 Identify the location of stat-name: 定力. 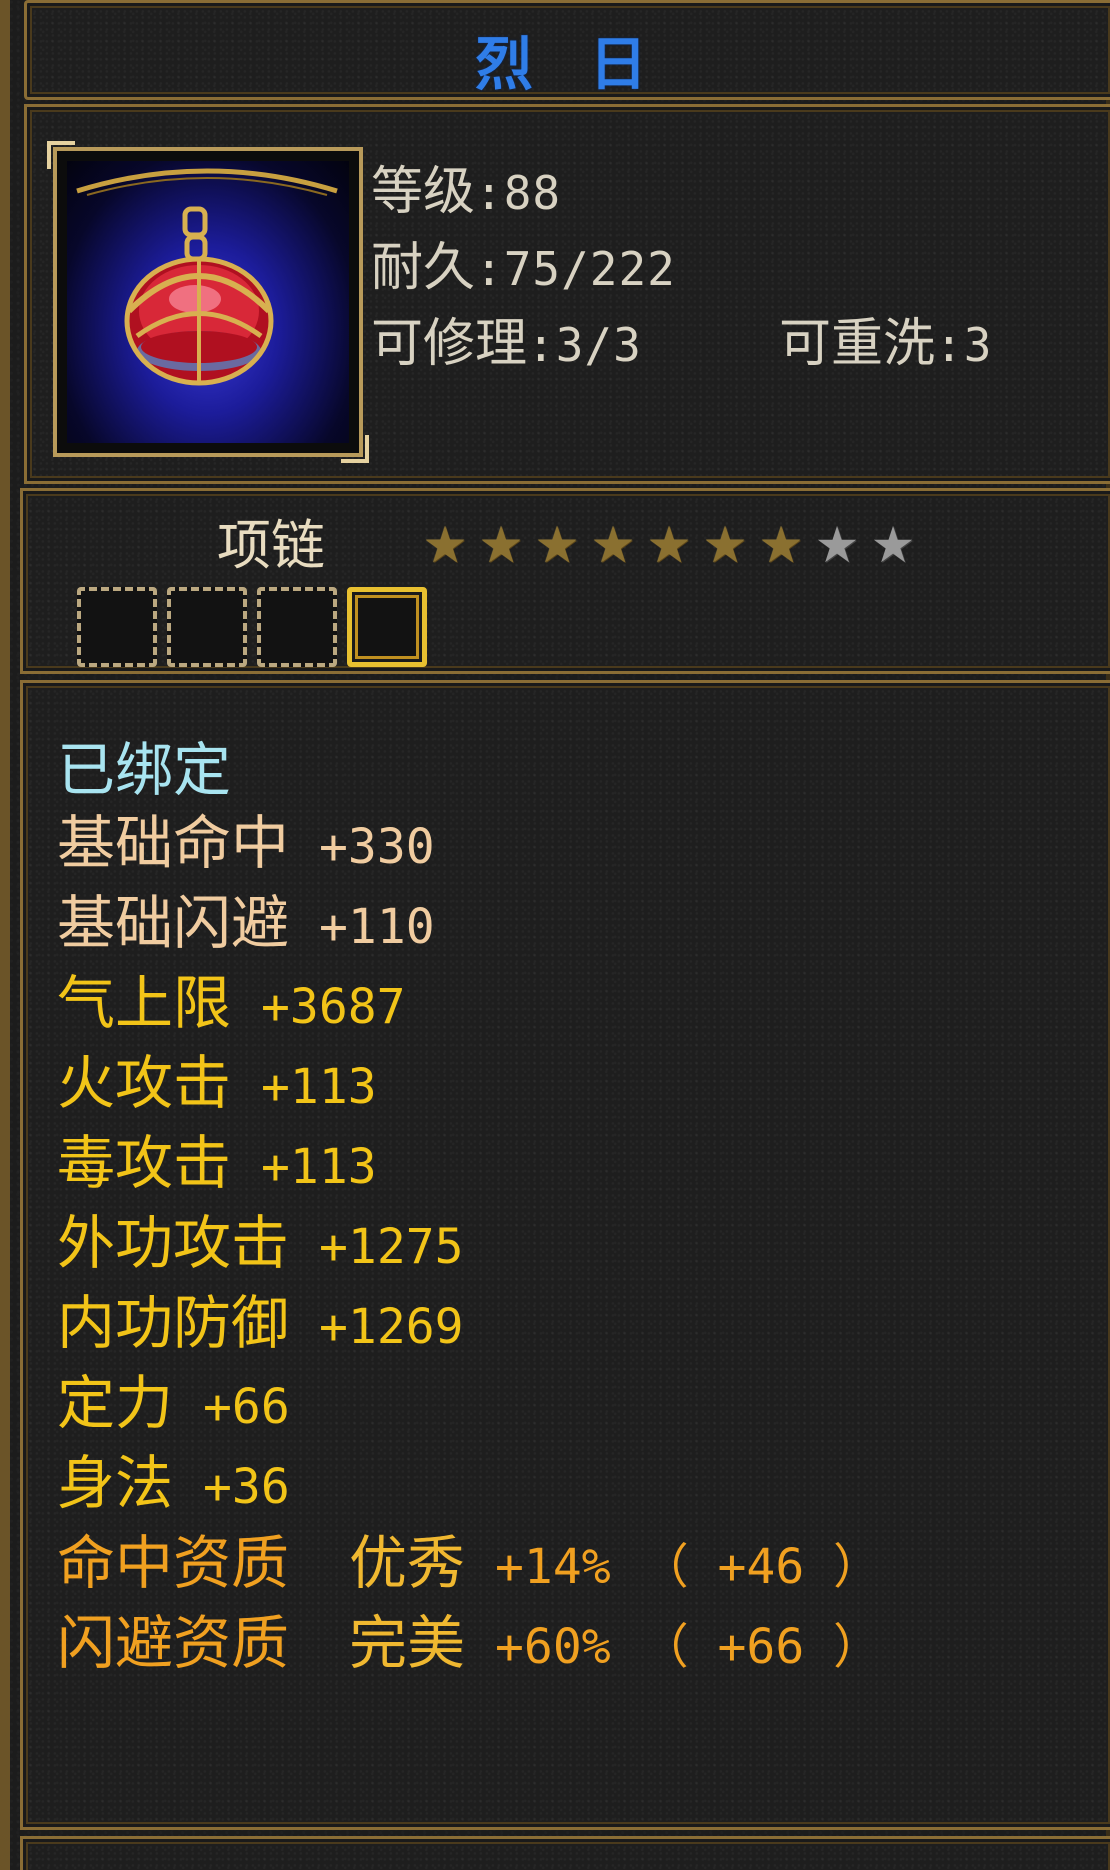
(115, 1403).